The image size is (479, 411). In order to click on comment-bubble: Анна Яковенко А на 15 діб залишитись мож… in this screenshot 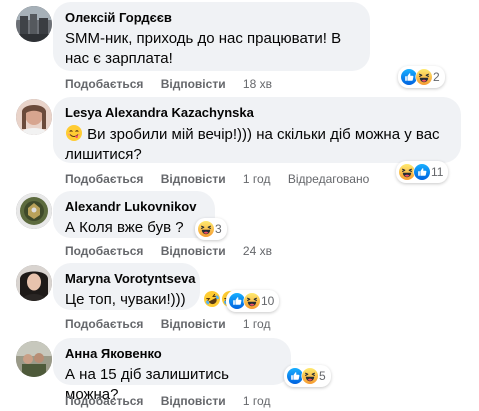, I will do `click(172, 370)`.